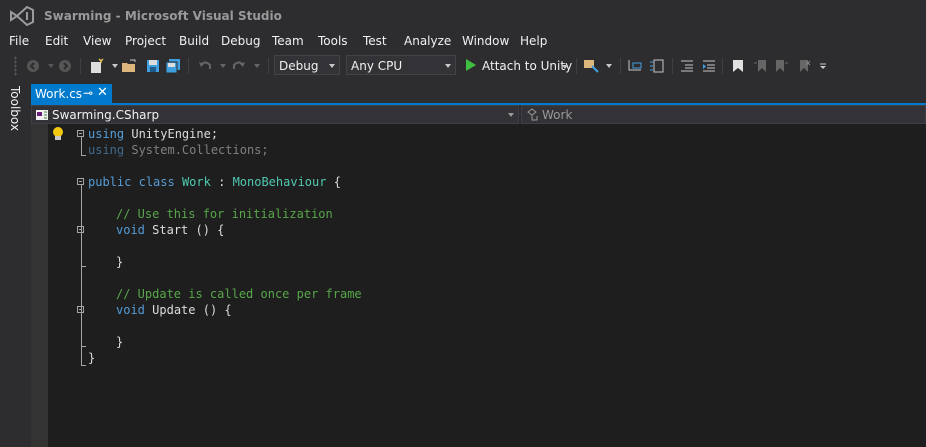 Image resolution: width=926 pixels, height=447 pixels. I want to click on code-text: Update, so click(174, 310).